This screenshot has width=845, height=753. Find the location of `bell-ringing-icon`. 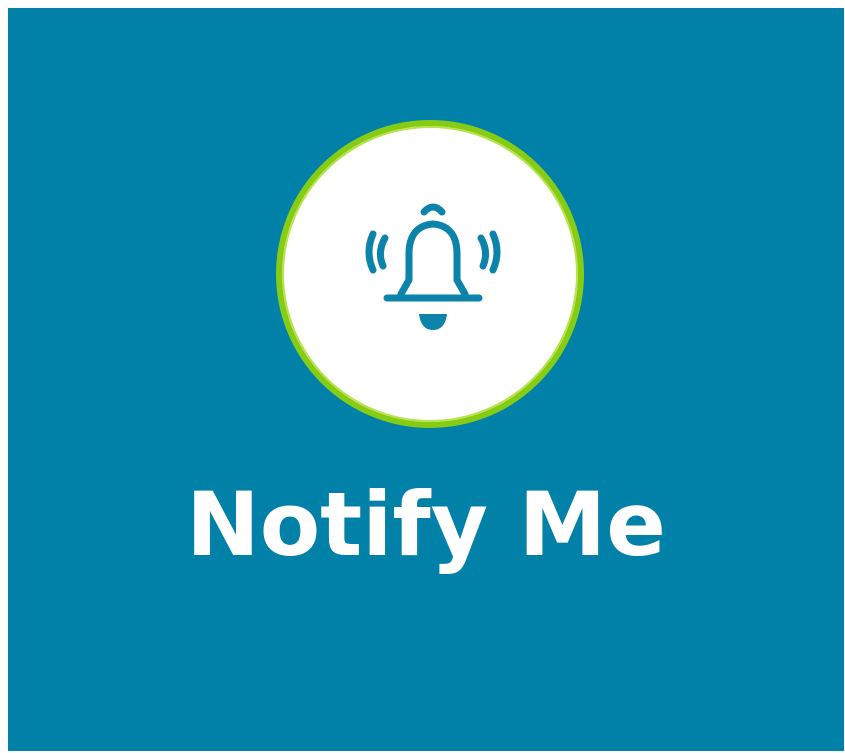

bell-ringing-icon is located at coordinates (433, 266).